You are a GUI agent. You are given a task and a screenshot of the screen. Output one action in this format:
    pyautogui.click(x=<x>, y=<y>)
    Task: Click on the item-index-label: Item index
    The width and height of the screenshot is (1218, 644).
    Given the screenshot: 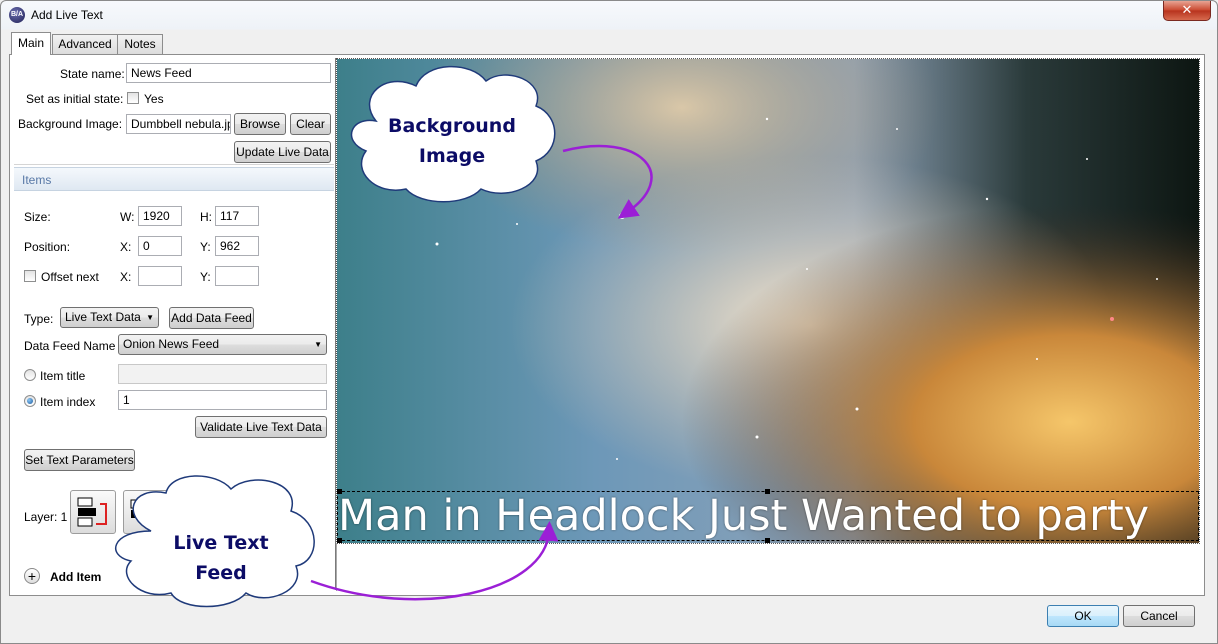 What is the action you would take?
    pyautogui.click(x=68, y=402)
    